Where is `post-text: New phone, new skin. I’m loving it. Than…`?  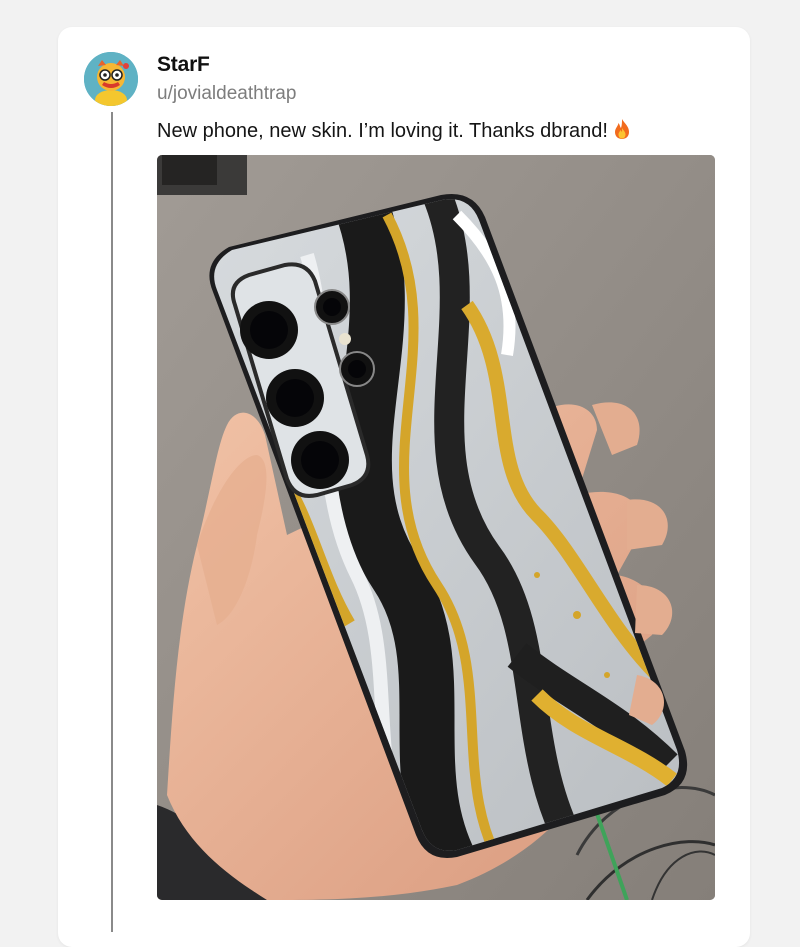
post-text: New phone, new skin. I’m loving it. Than… is located at coordinates (394, 132).